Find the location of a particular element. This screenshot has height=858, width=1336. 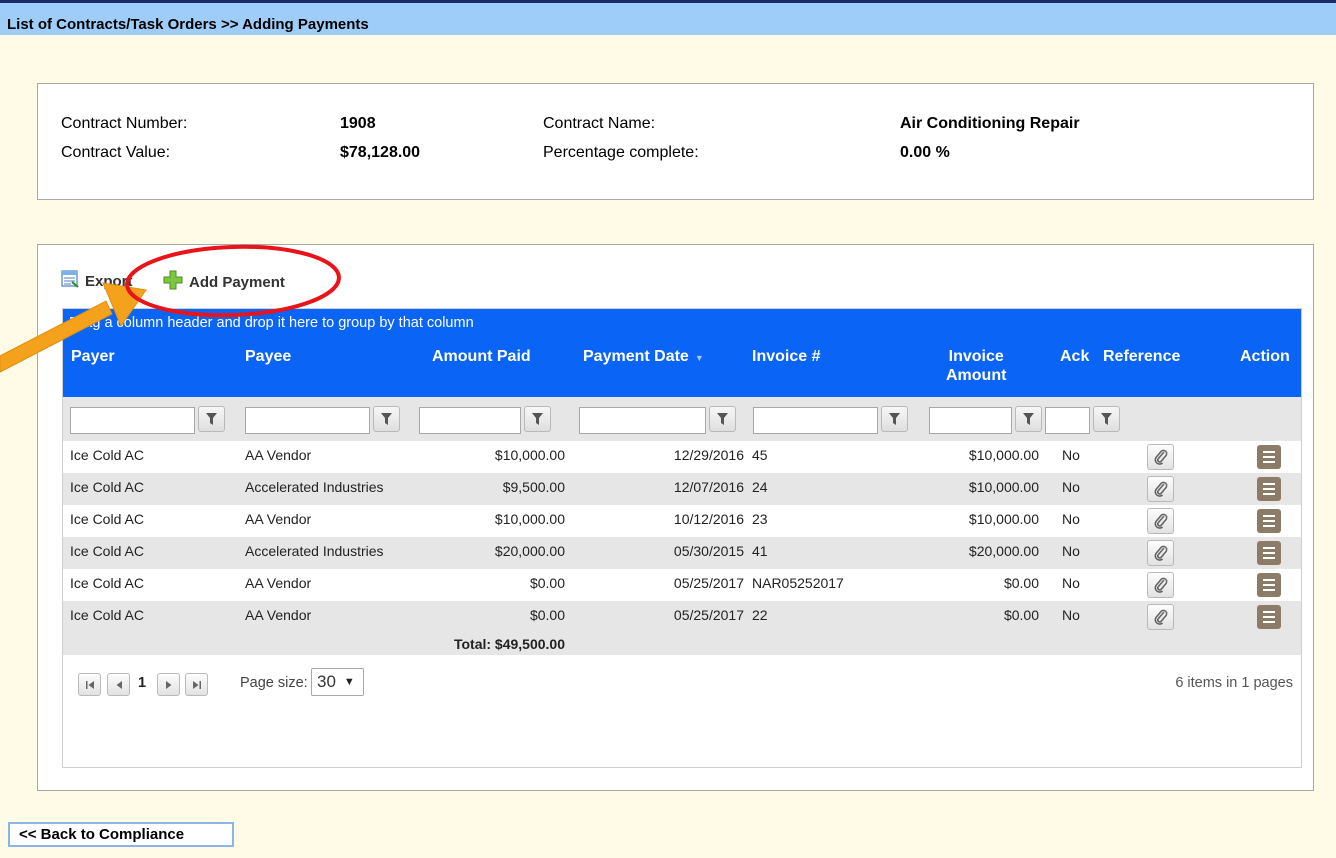

current-page-number: 1 is located at coordinates (142, 683).